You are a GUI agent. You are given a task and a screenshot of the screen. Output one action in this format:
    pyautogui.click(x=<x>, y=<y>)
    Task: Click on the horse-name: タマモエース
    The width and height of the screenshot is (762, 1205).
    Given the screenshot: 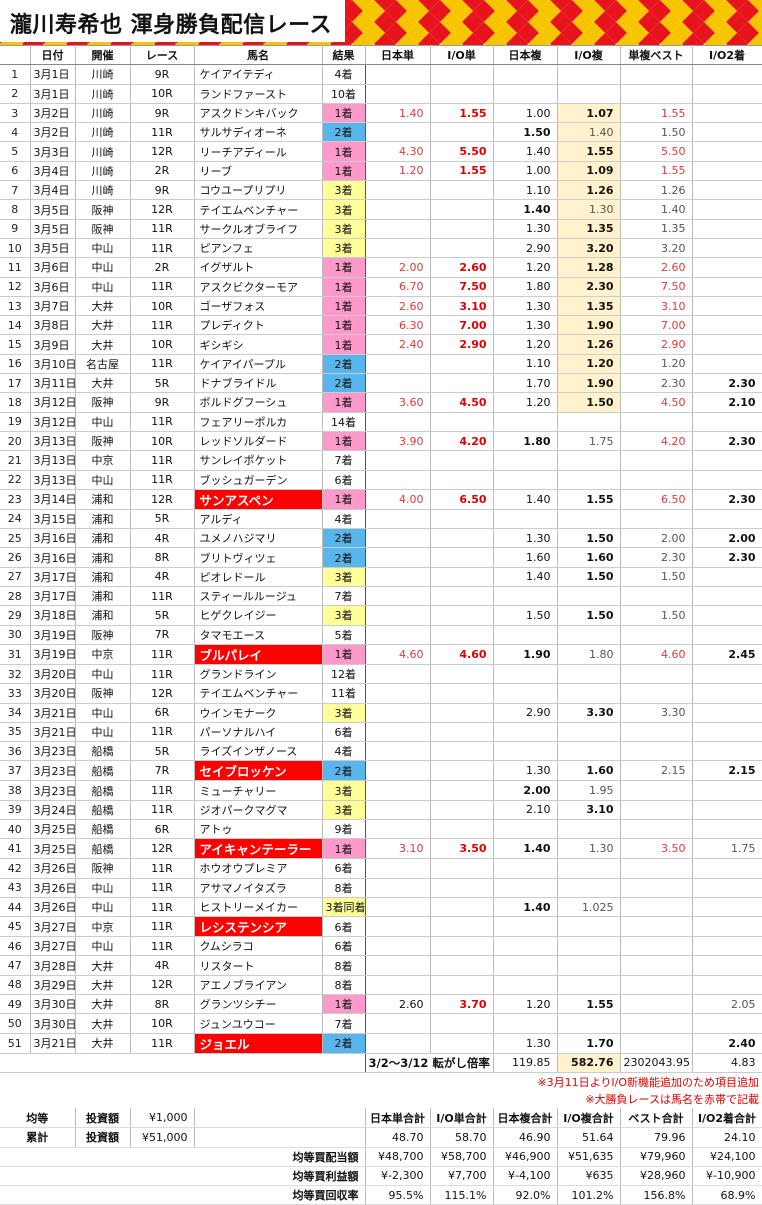 What is the action you would take?
    pyautogui.click(x=258, y=635)
    